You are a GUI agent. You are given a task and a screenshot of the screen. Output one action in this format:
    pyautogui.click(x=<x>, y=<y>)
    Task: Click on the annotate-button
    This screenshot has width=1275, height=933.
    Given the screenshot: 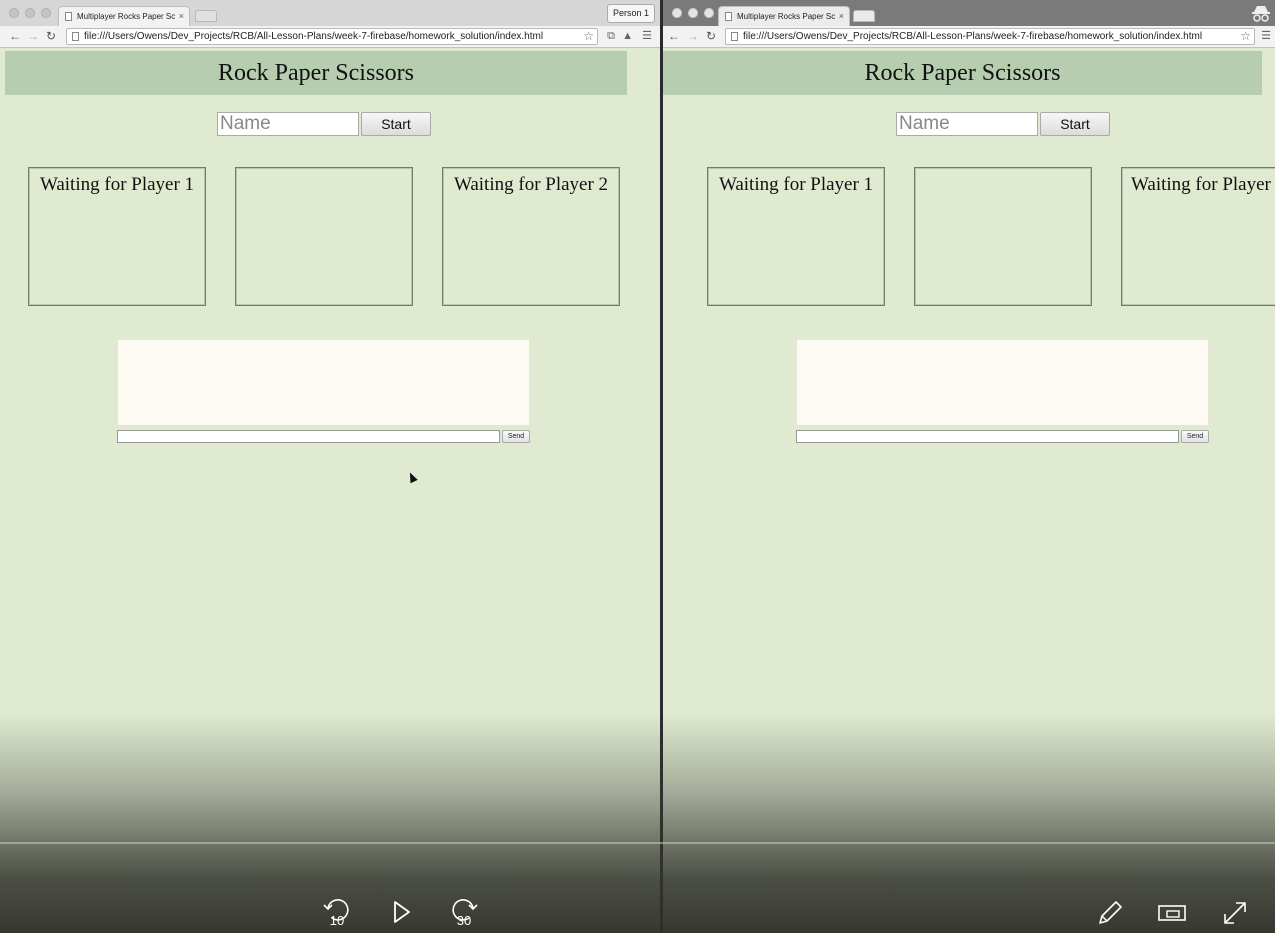 What is the action you would take?
    pyautogui.click(x=1109, y=912)
    